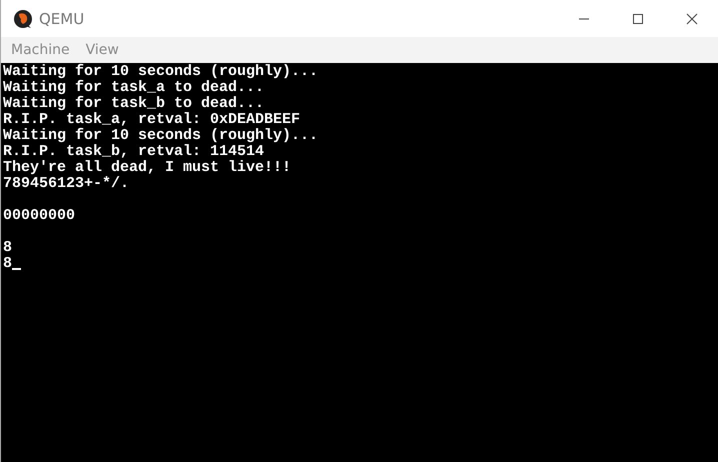 This screenshot has height=462, width=718. Describe the element at coordinates (40, 50) in the screenshot. I see `menu-item: Machine` at that location.